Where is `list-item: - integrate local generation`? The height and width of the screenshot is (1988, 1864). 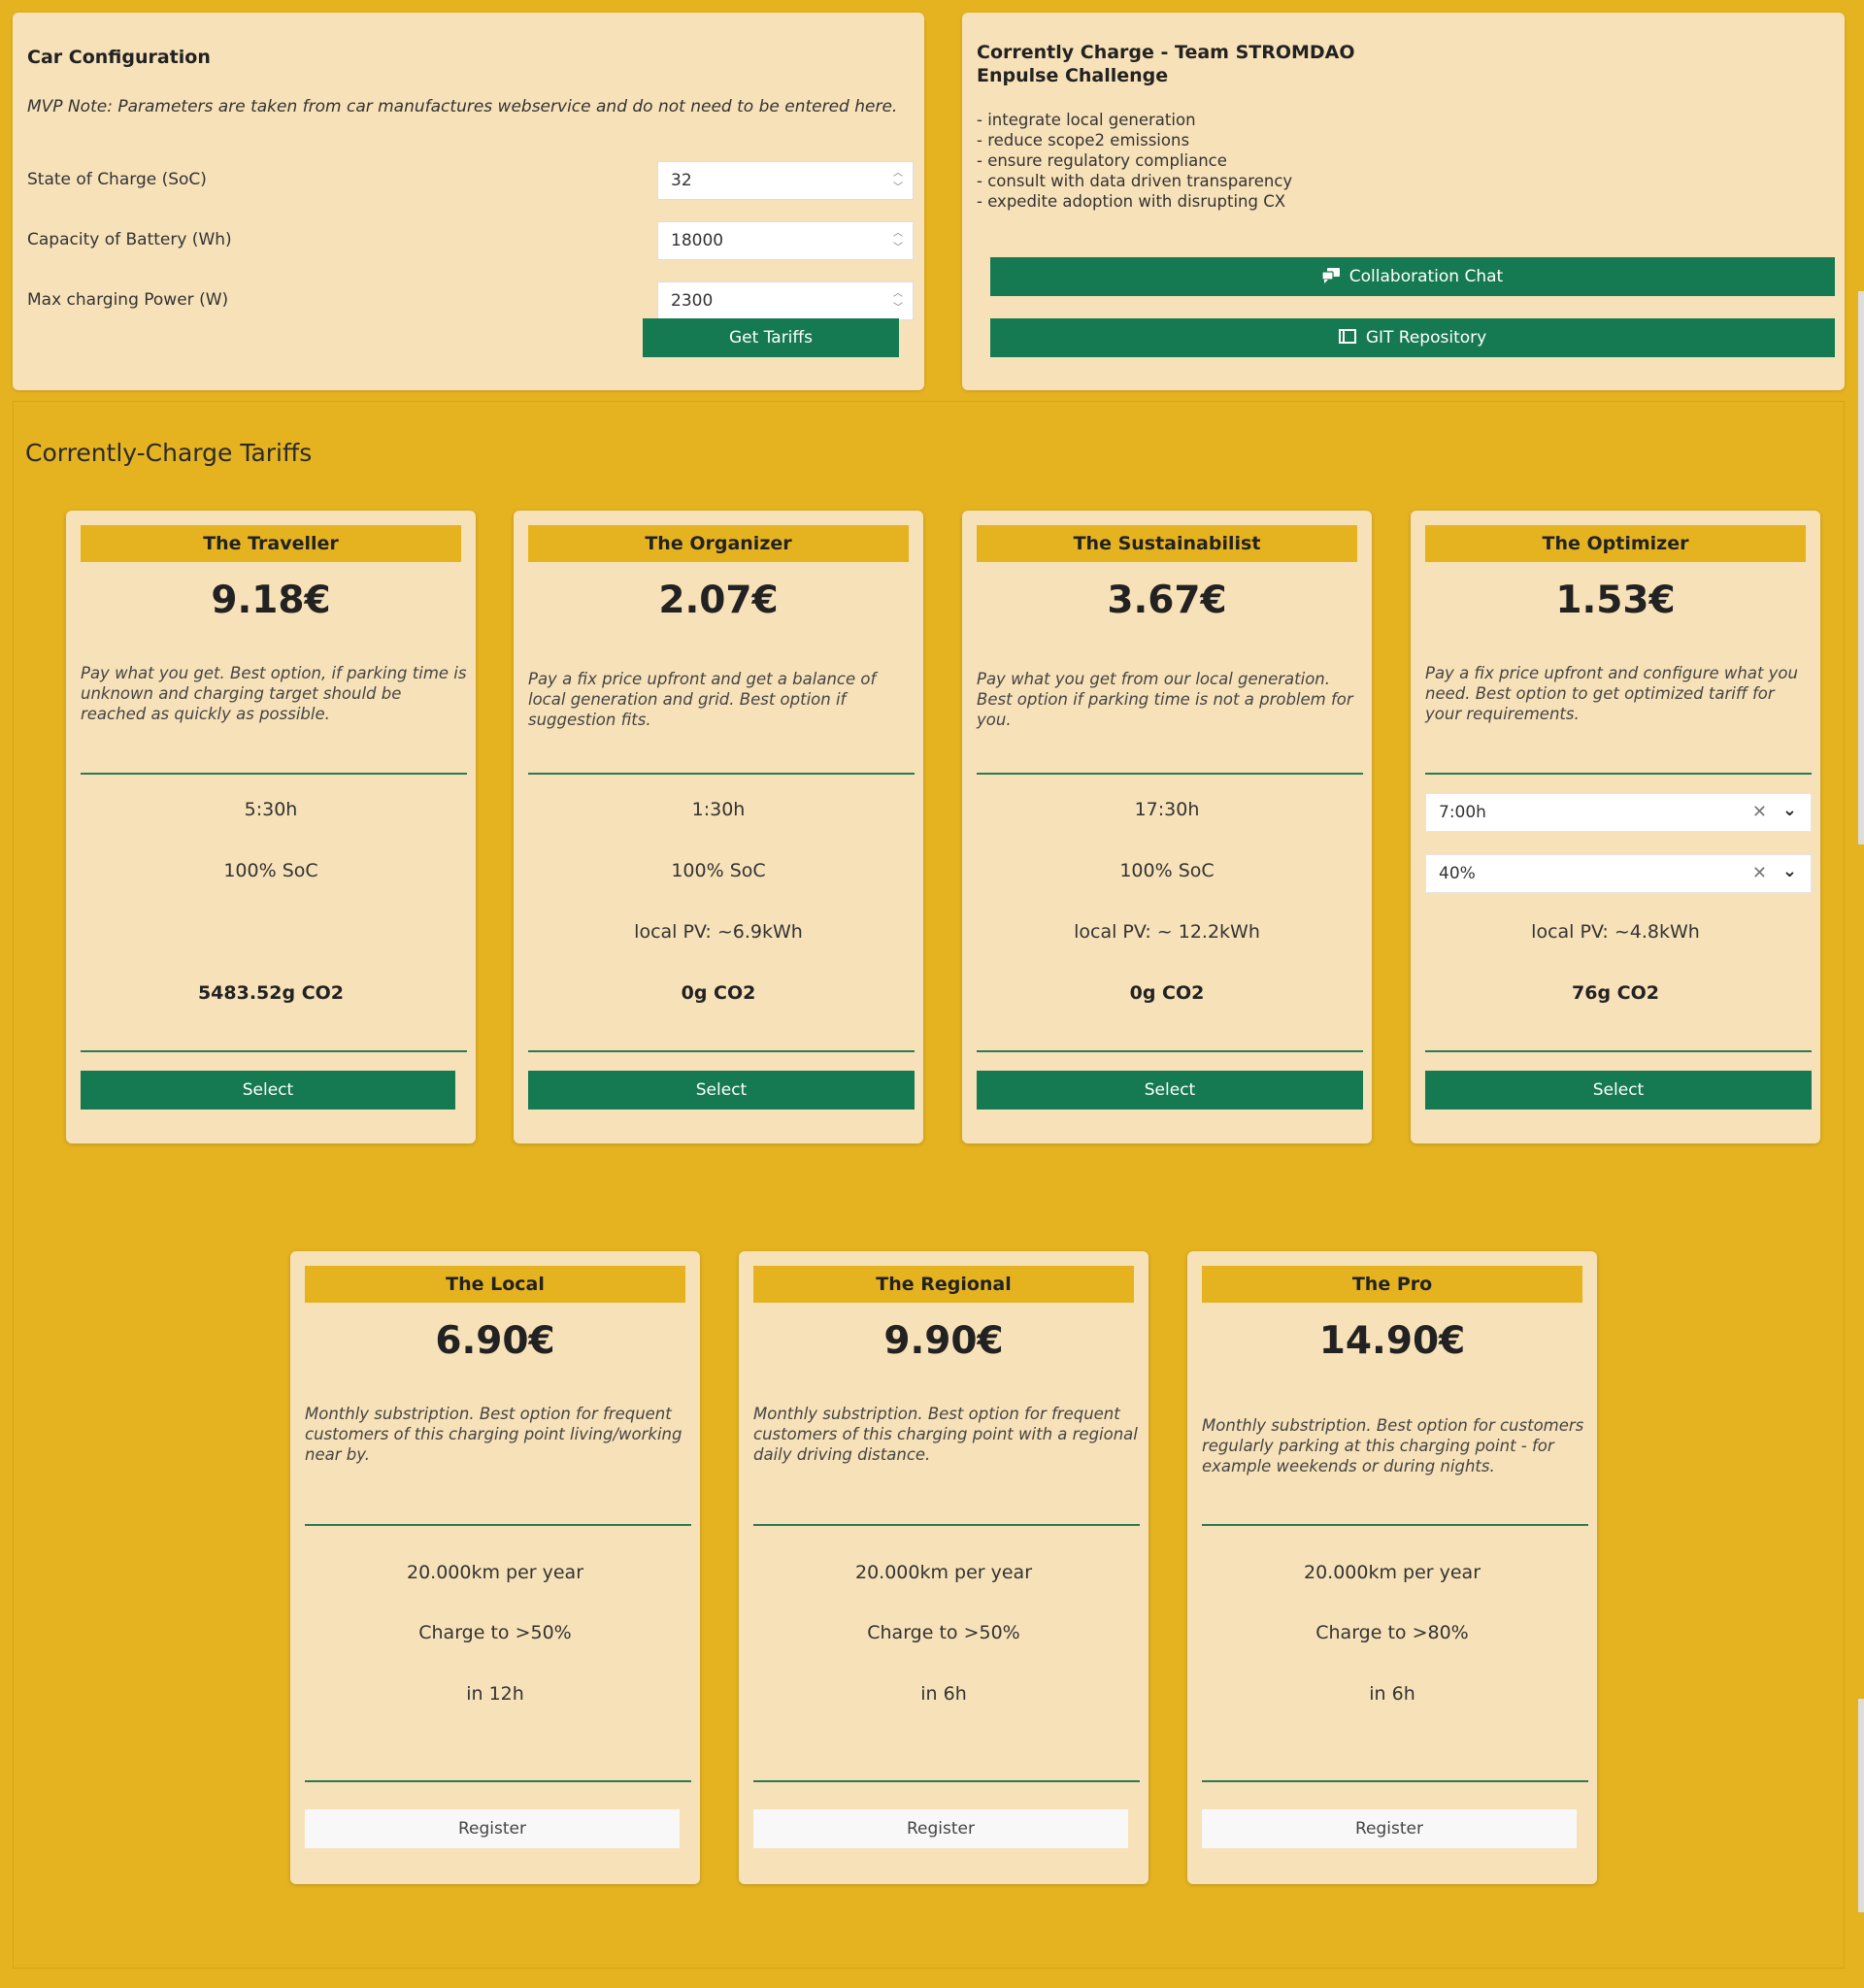
list-item: - integrate local generation is located at coordinates (1086, 120).